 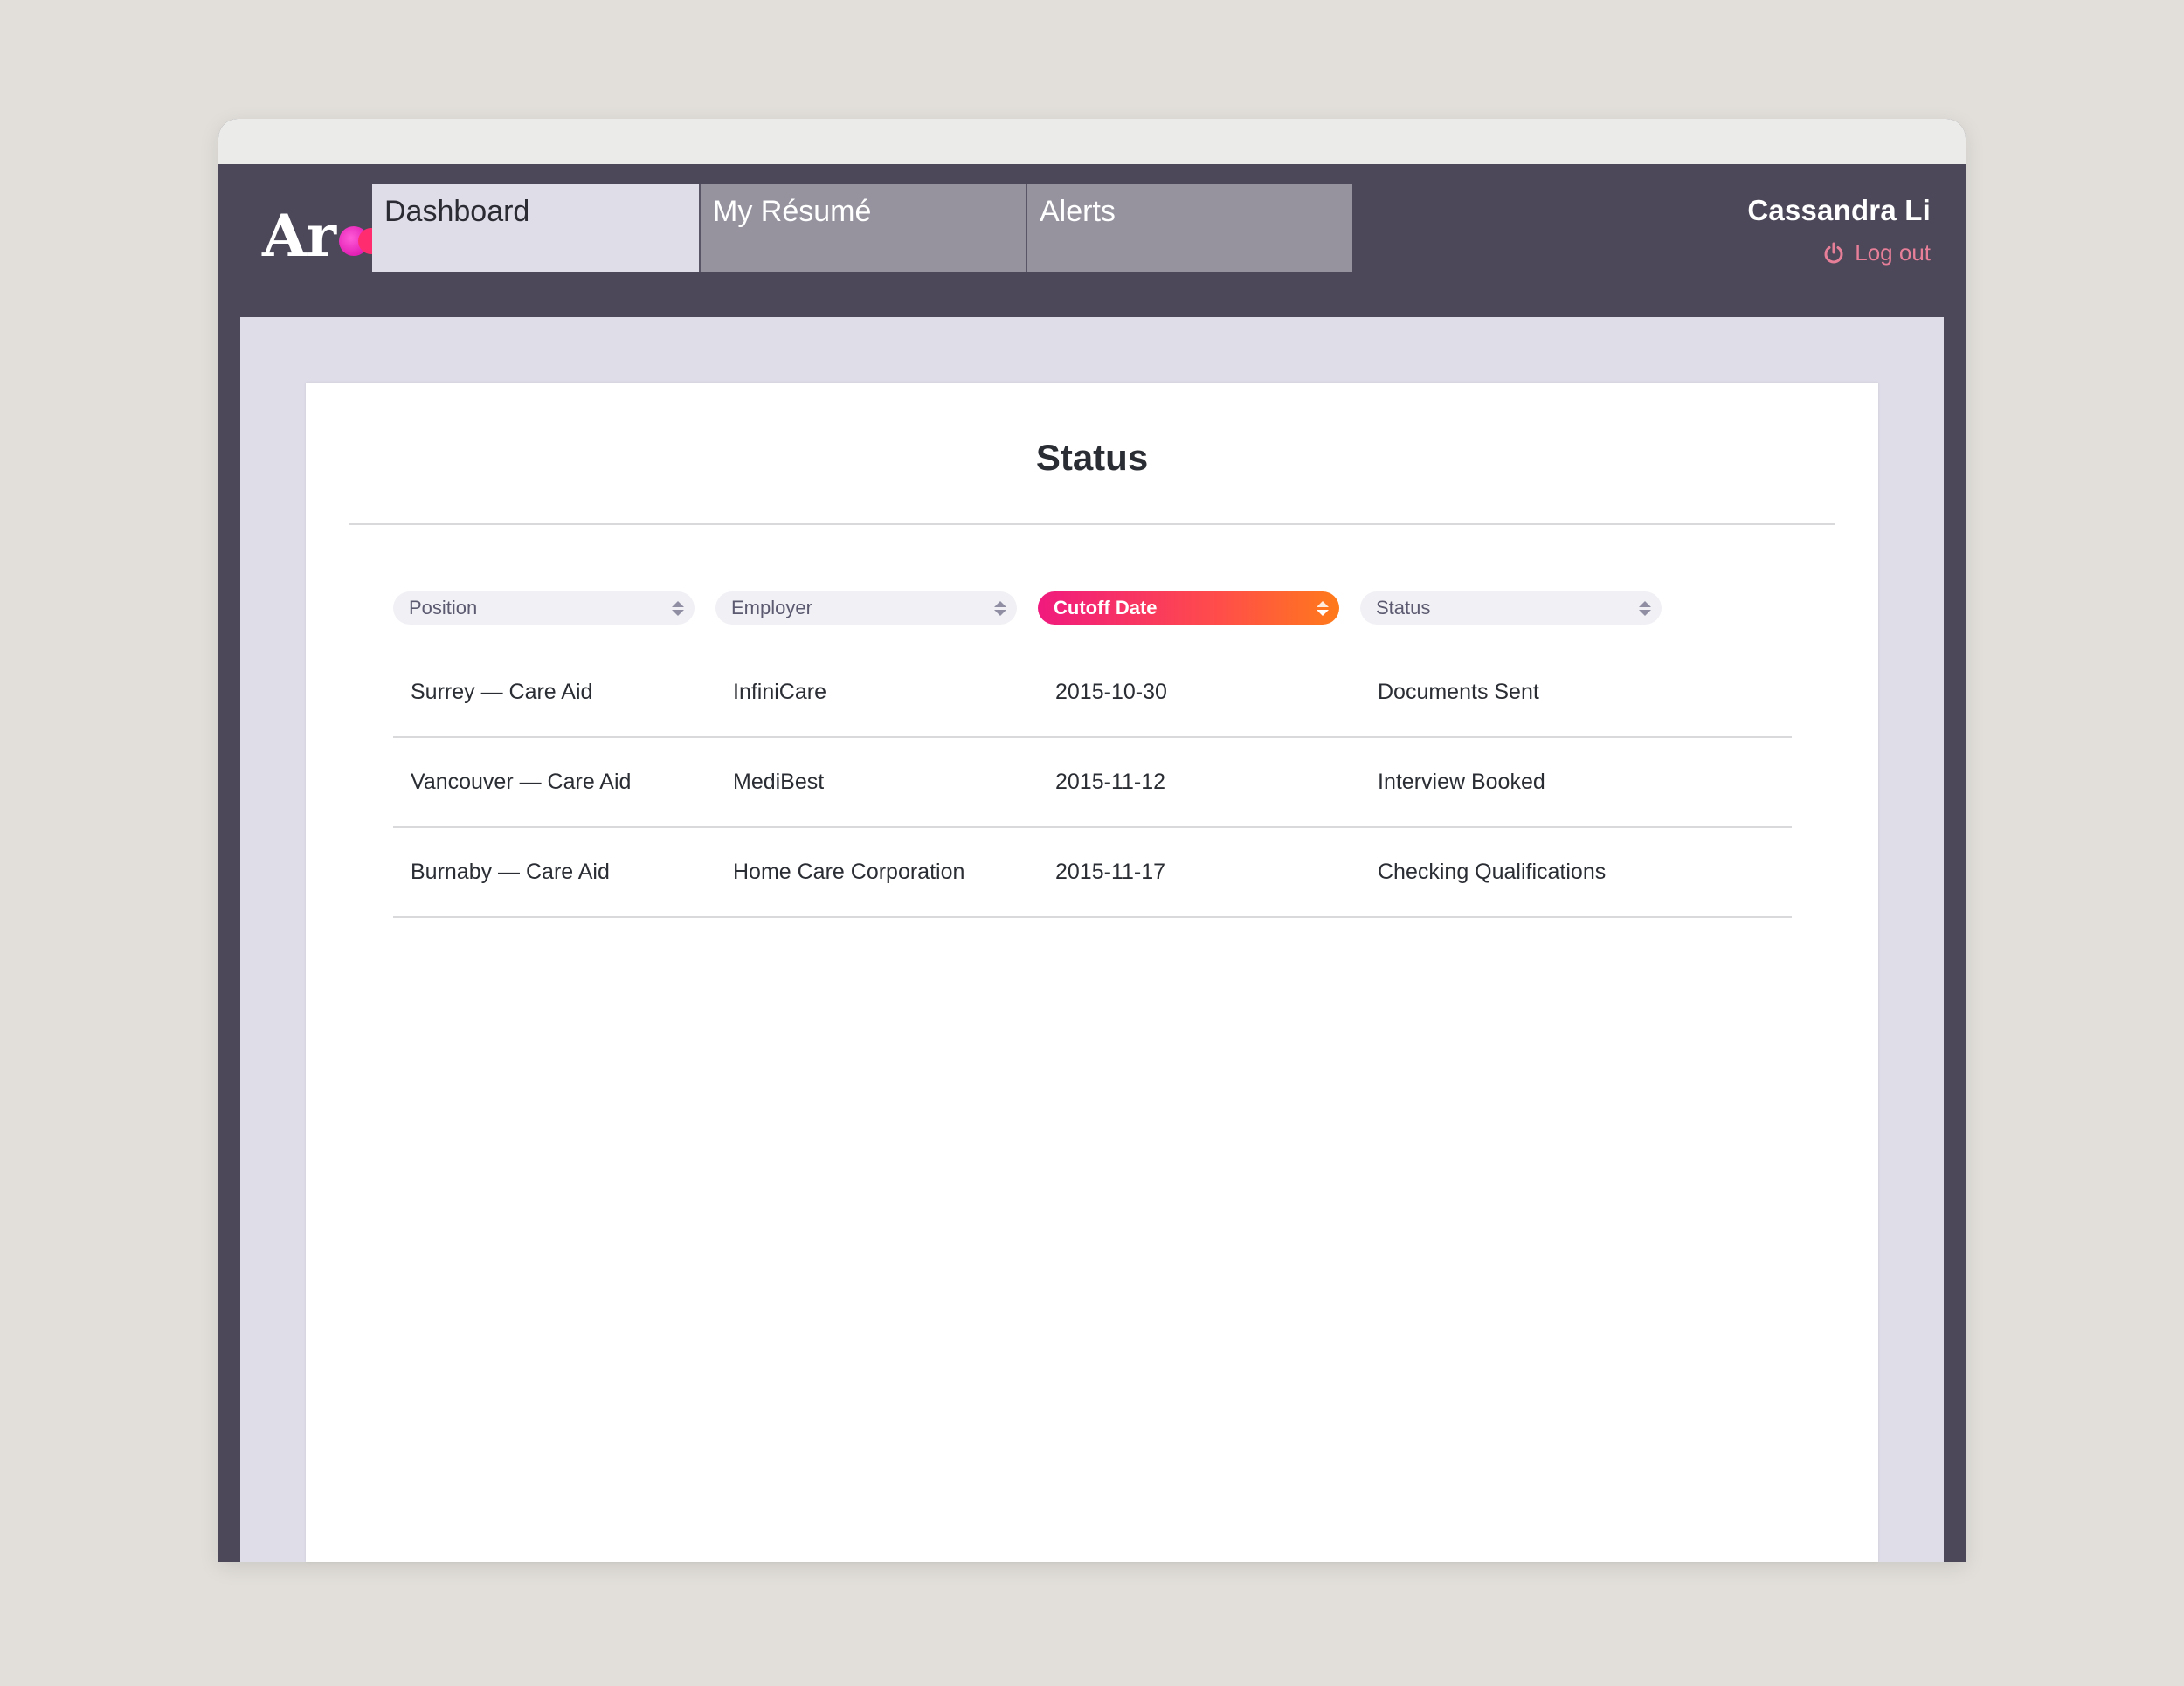 I want to click on tab-label: My Résumé, so click(x=792, y=211).